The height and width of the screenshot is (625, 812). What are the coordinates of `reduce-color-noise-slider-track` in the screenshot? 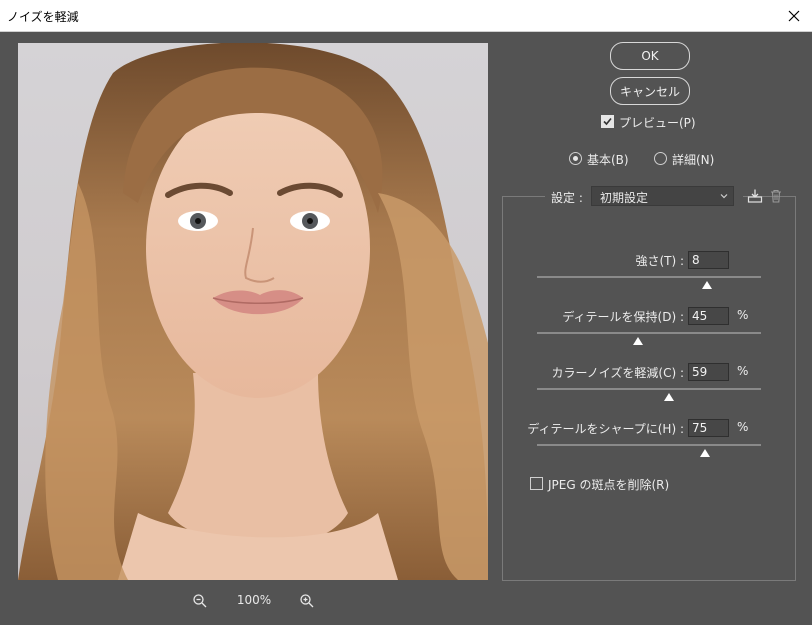 It's located at (649, 389).